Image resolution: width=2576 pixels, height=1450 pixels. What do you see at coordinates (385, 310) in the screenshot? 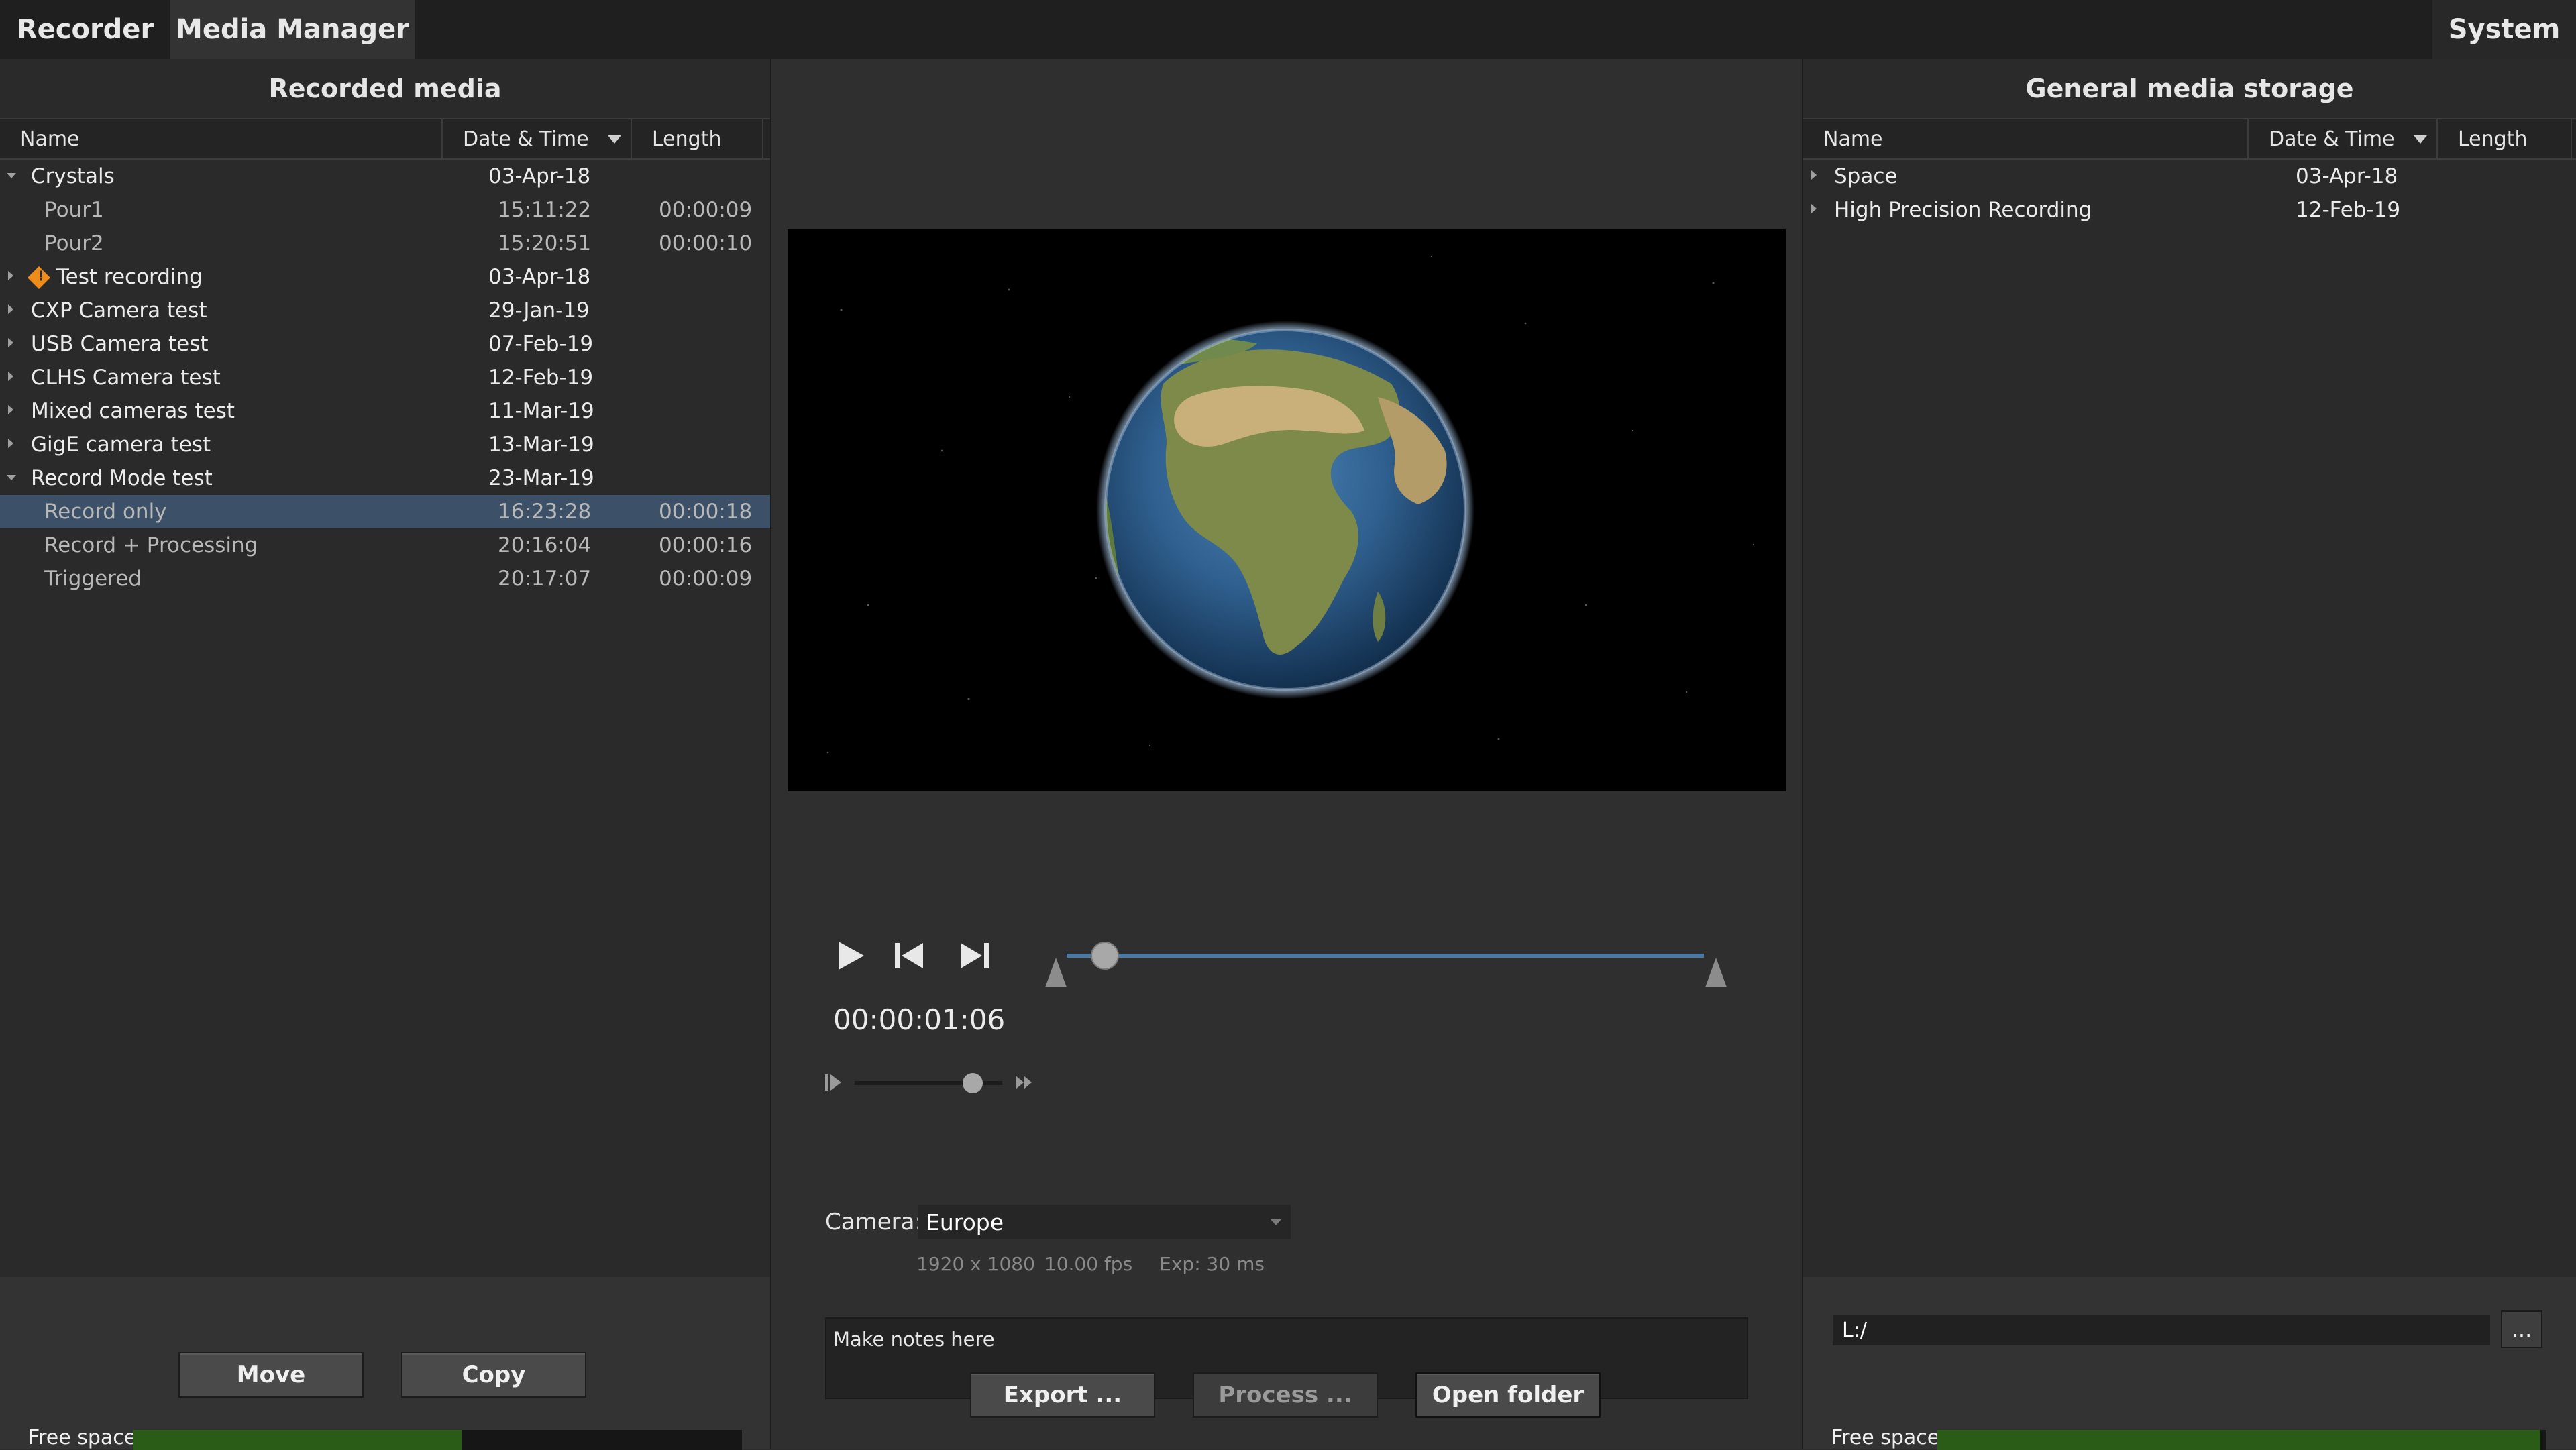
I see `tree-group-row: CXP Camera test 29-Jan-19` at bounding box center [385, 310].